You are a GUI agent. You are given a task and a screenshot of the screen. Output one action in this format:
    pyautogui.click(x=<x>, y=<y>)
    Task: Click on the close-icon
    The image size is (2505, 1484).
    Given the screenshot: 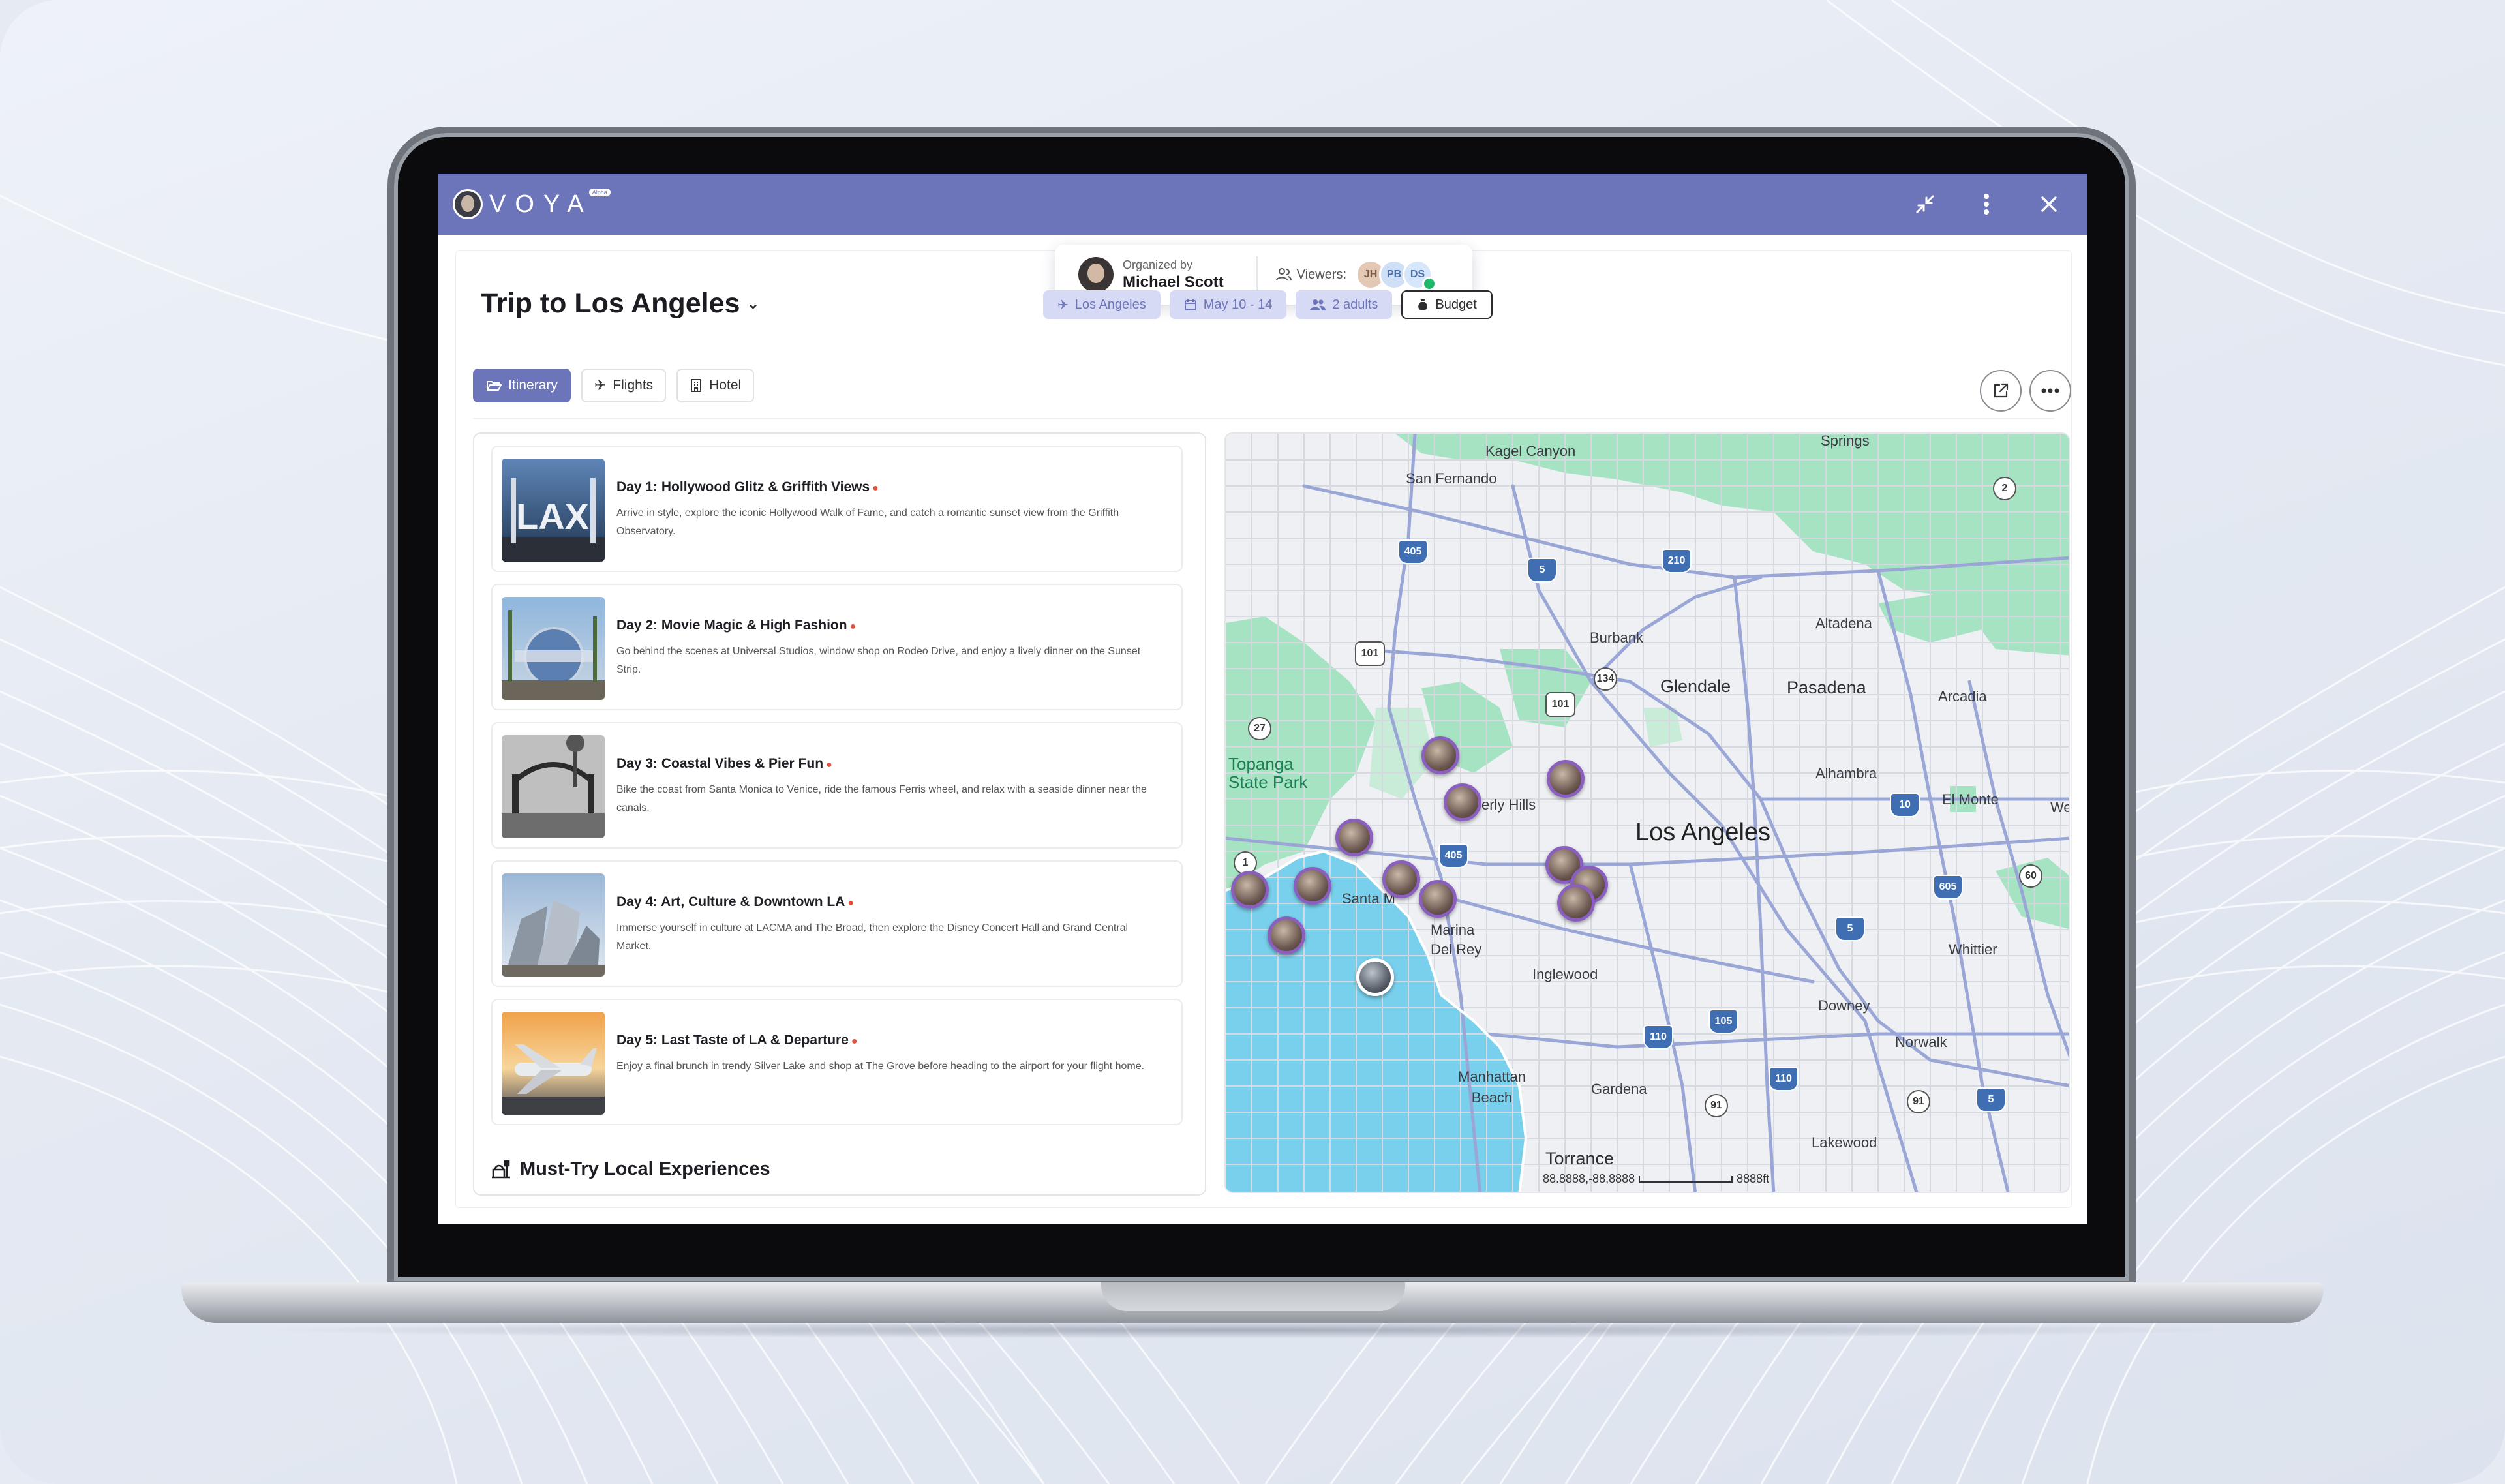 What is the action you would take?
    pyautogui.click(x=2049, y=204)
    